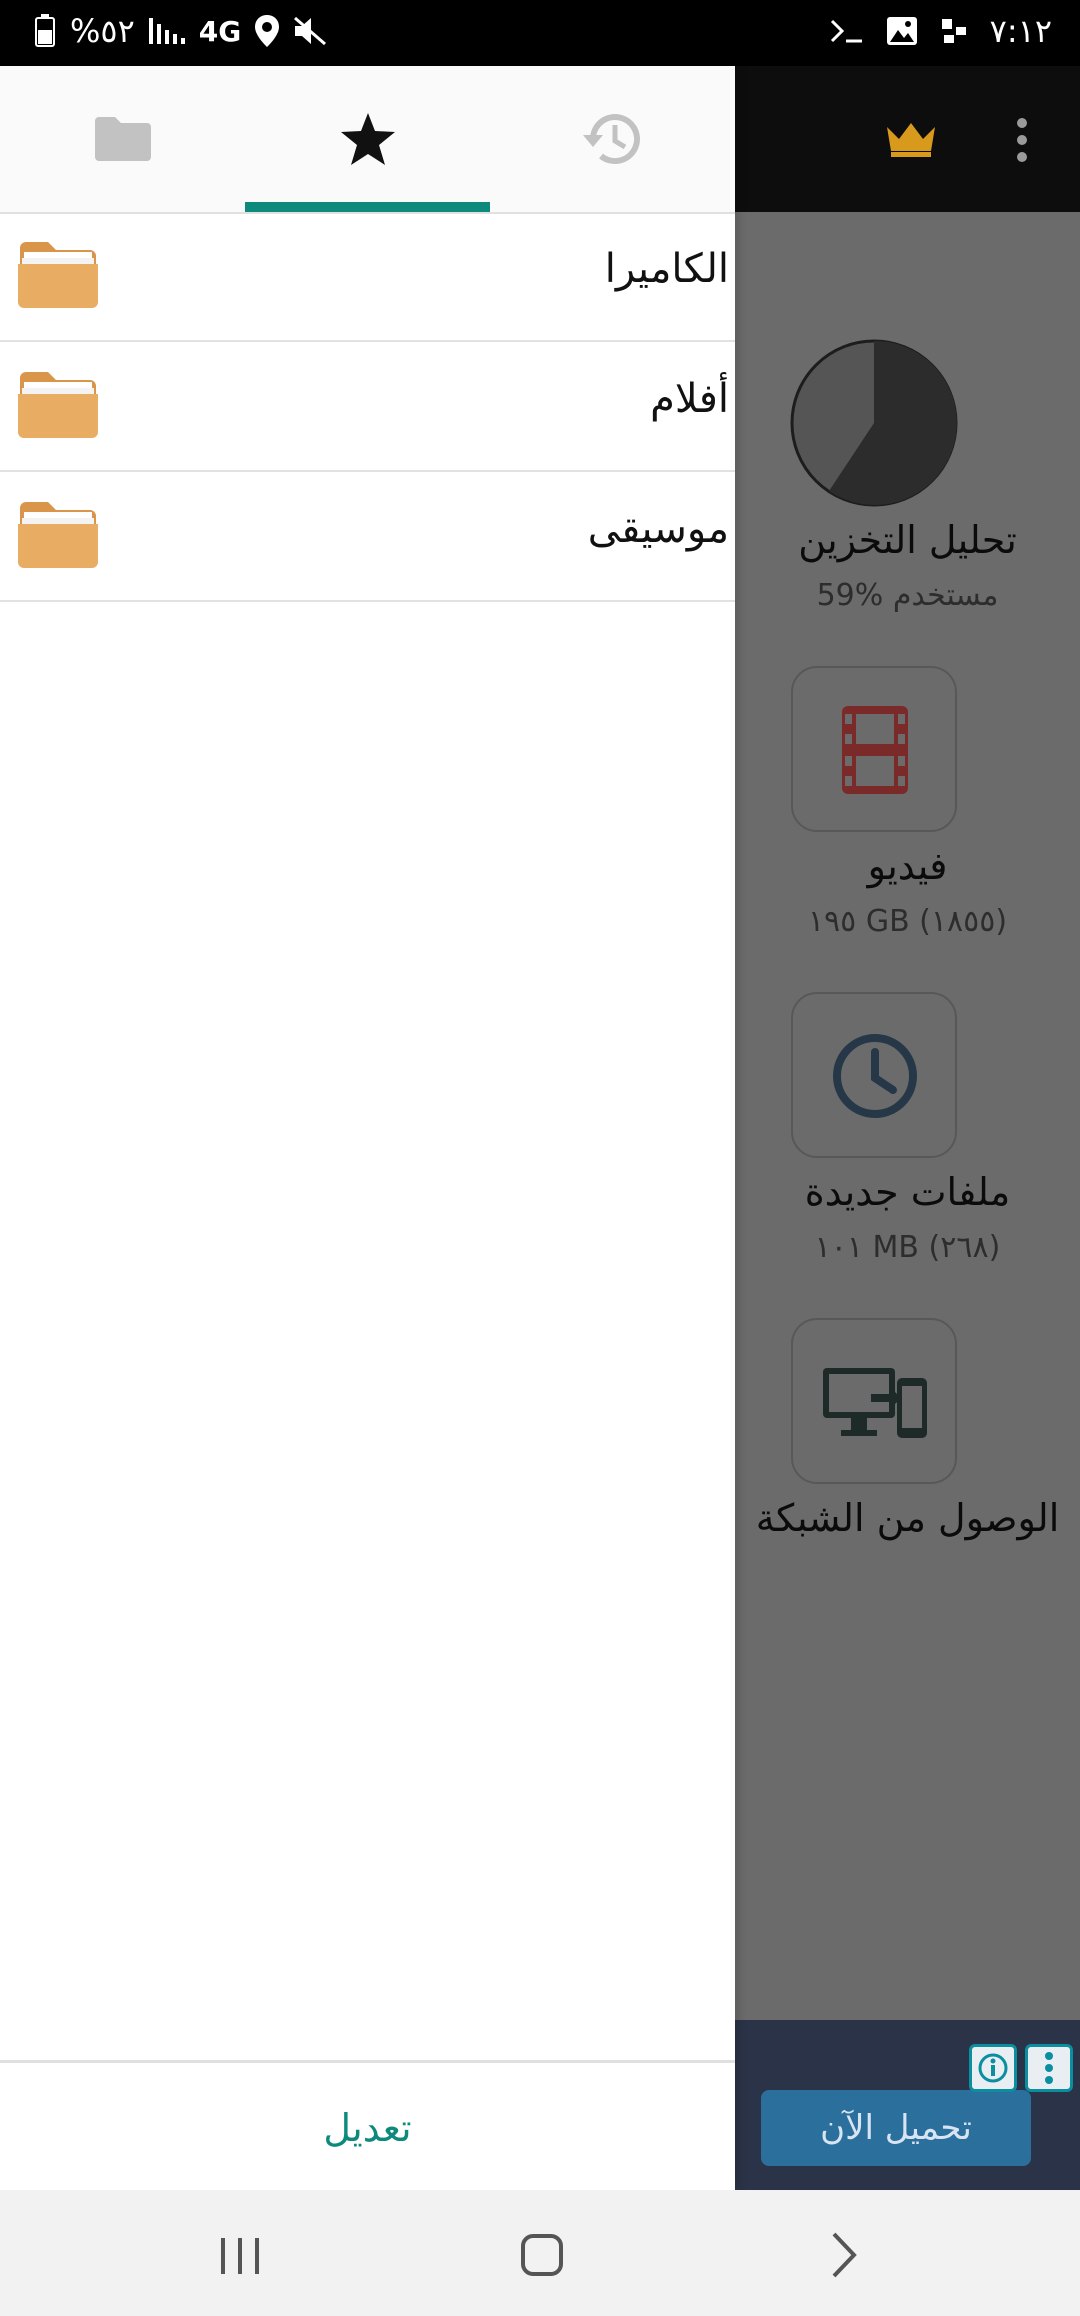  Describe the element at coordinates (907, 595) in the screenshot. I see `storage-subtitle: 59% مستخدم` at that location.